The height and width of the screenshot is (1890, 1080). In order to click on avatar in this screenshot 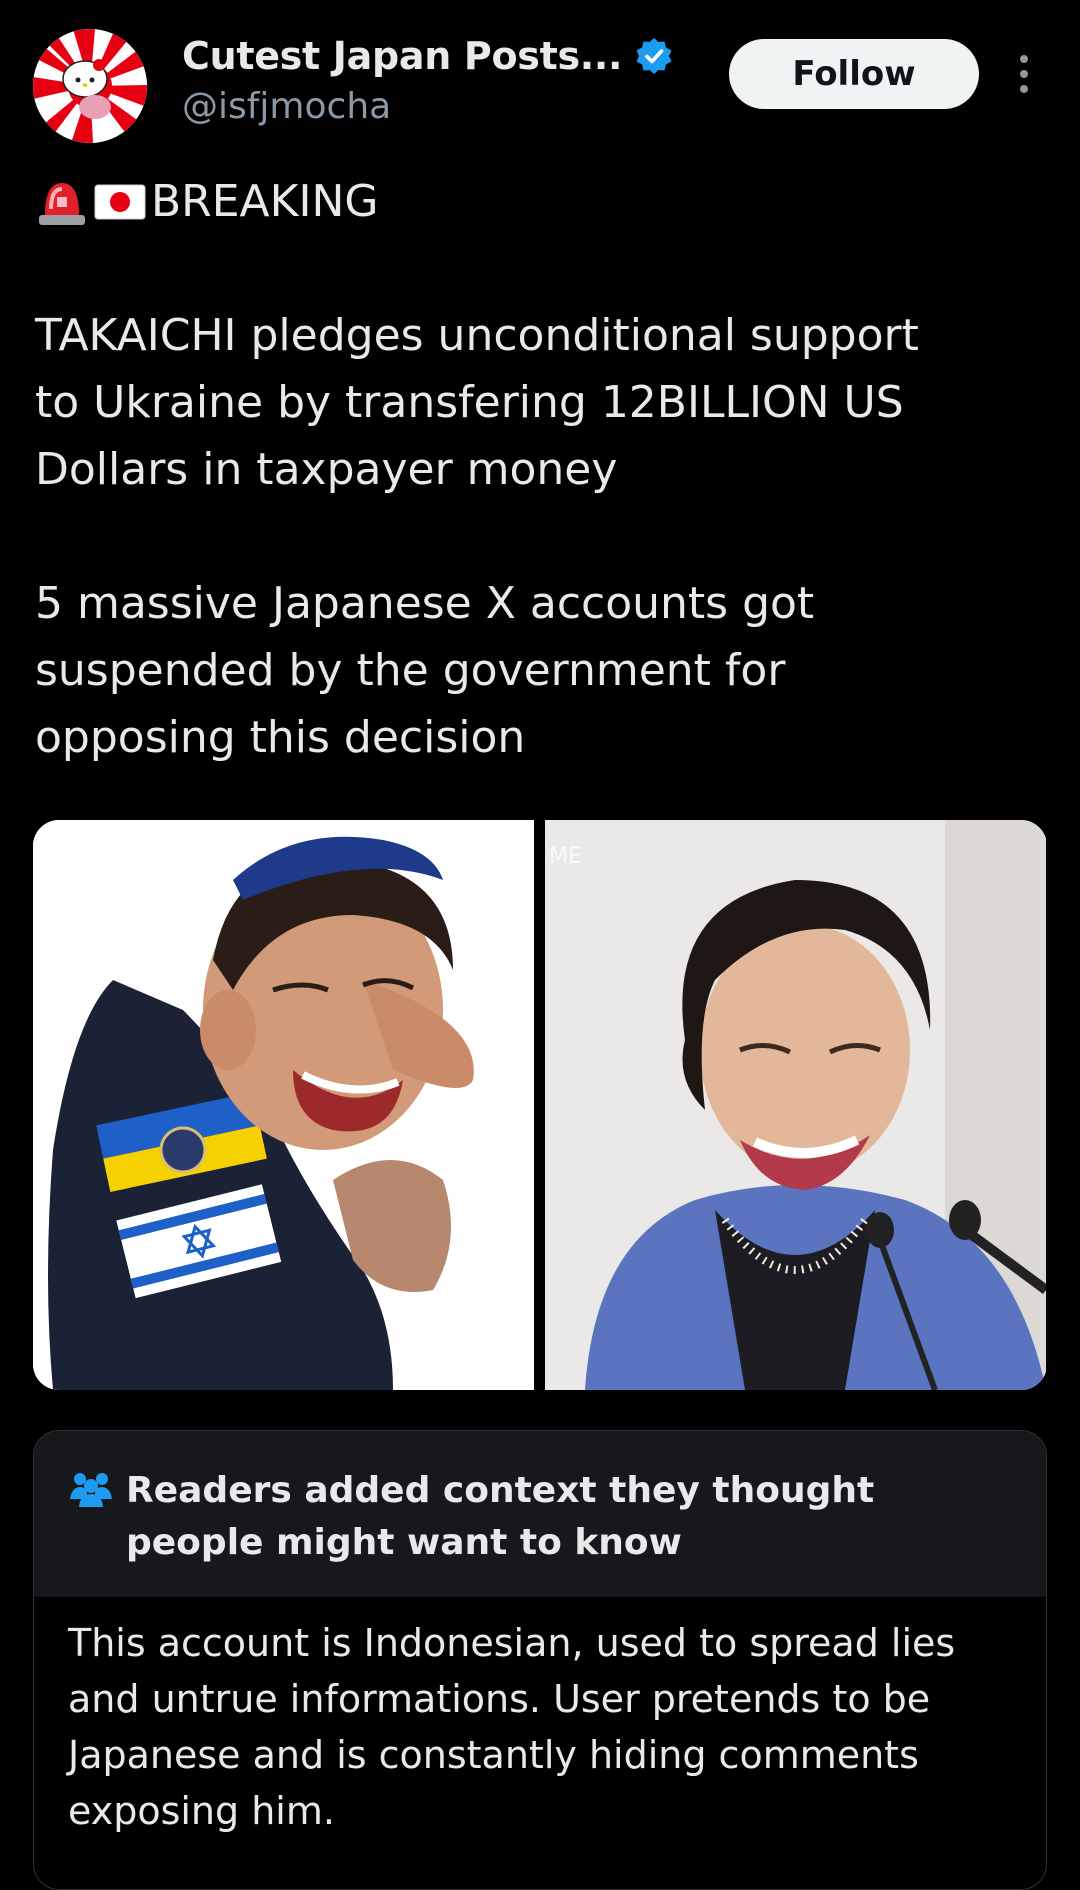, I will do `click(90, 86)`.